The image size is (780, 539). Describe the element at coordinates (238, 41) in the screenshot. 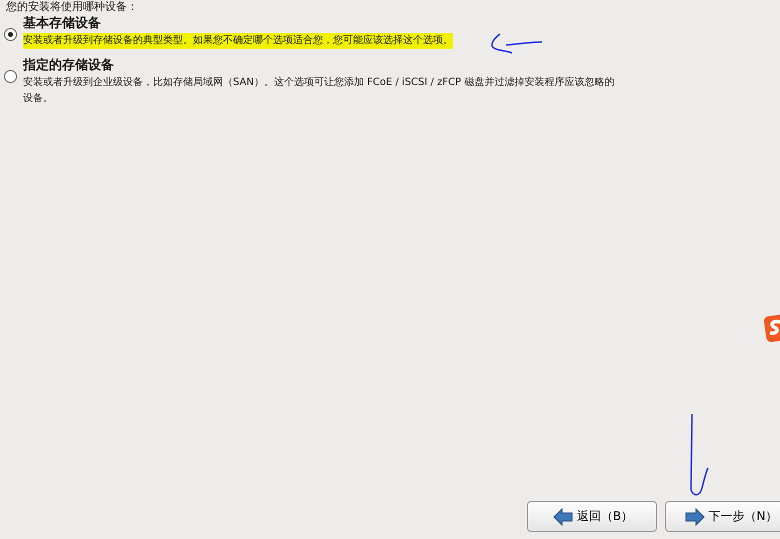

I see `option-description: 安装或者升级到存储设备的典型类型。如果您不确定哪个选项适合您，您可能应该选择这个选项。` at that location.